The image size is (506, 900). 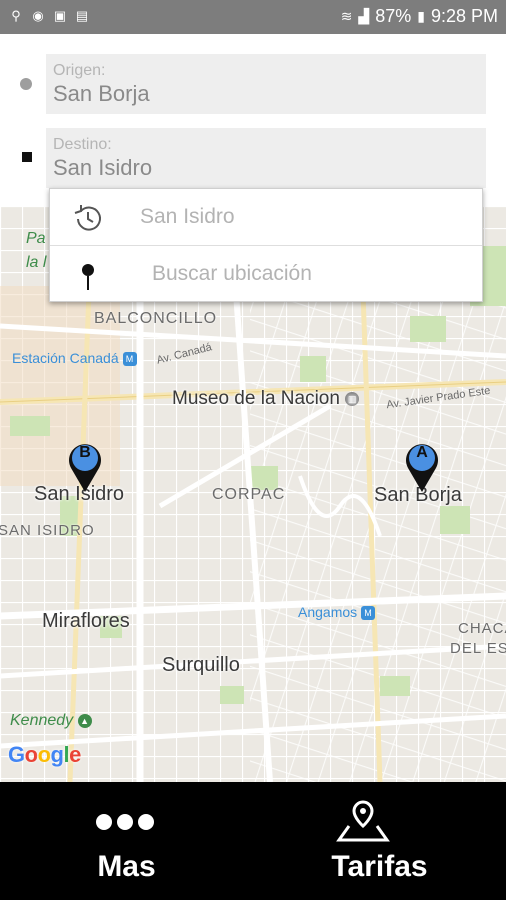 What do you see at coordinates (478, 648) in the screenshot?
I see `map-label-del-est: DEL EST` at bounding box center [478, 648].